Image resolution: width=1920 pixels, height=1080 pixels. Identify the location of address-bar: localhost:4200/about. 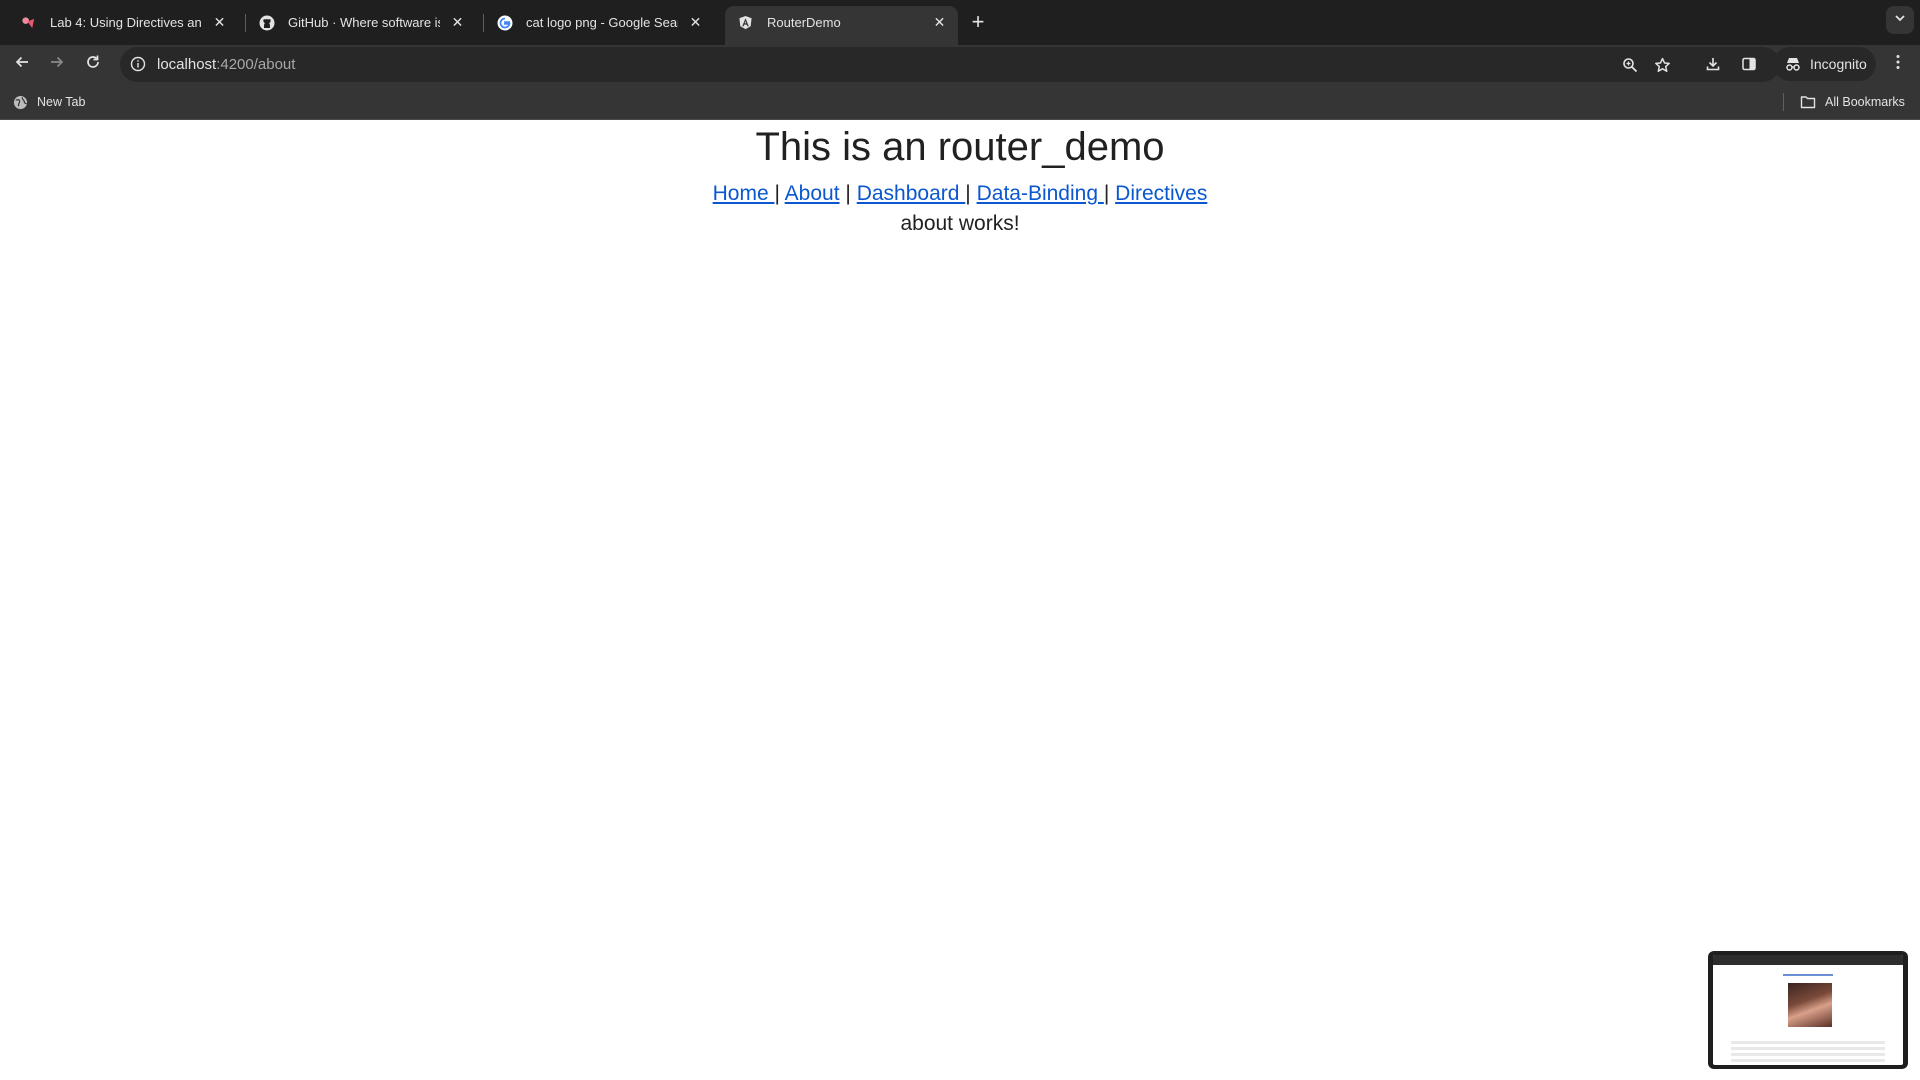
(950, 64).